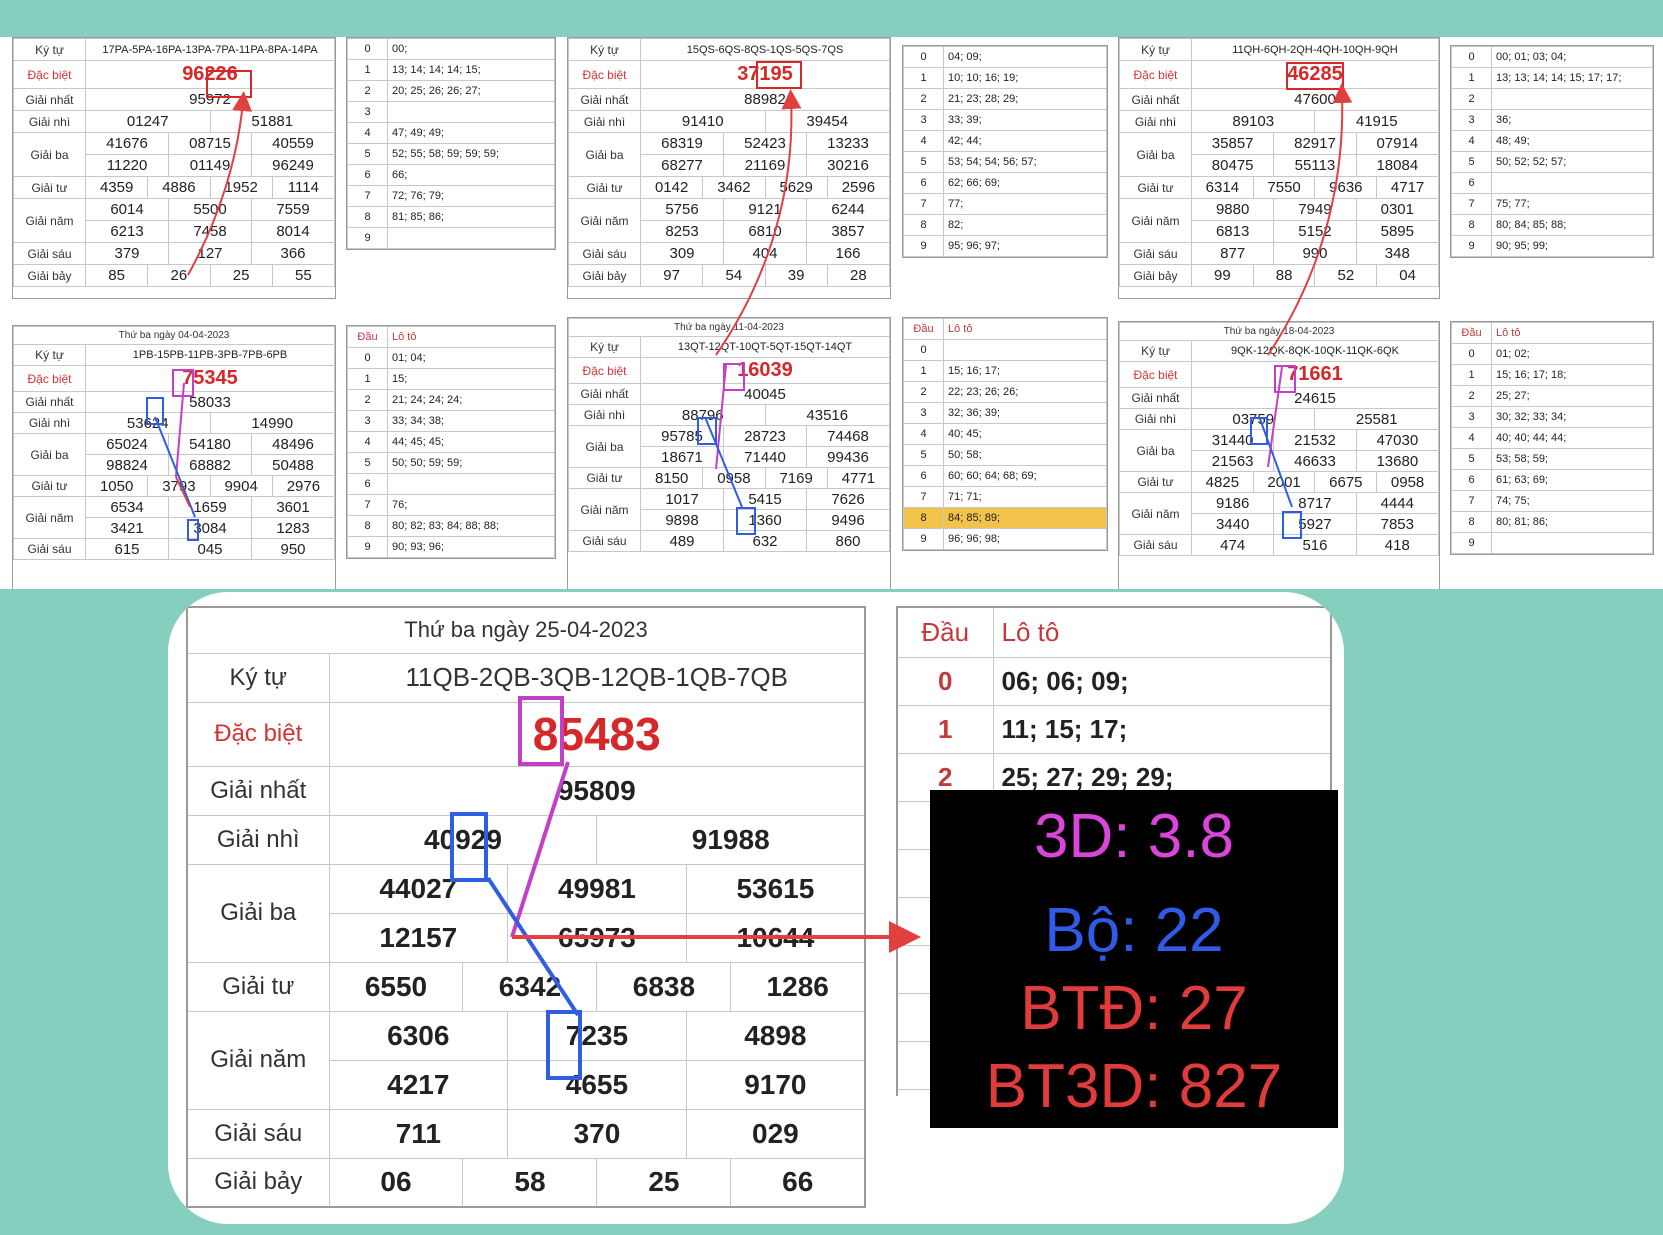  I want to click on loto-values: 32; 36; 39;, so click(1025, 413).